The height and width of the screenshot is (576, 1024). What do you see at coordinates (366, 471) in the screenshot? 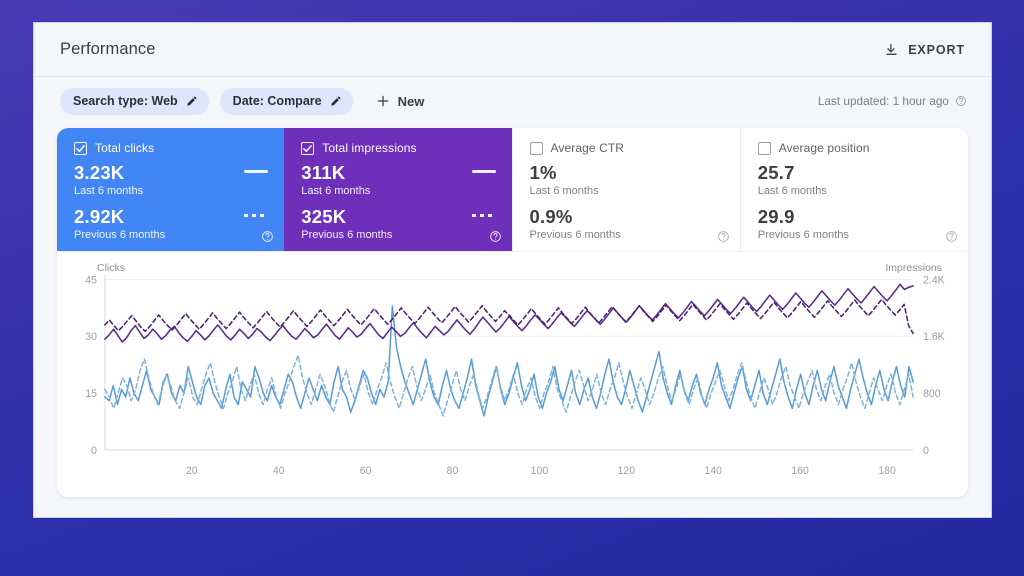
I see `svg-text: 60` at bounding box center [366, 471].